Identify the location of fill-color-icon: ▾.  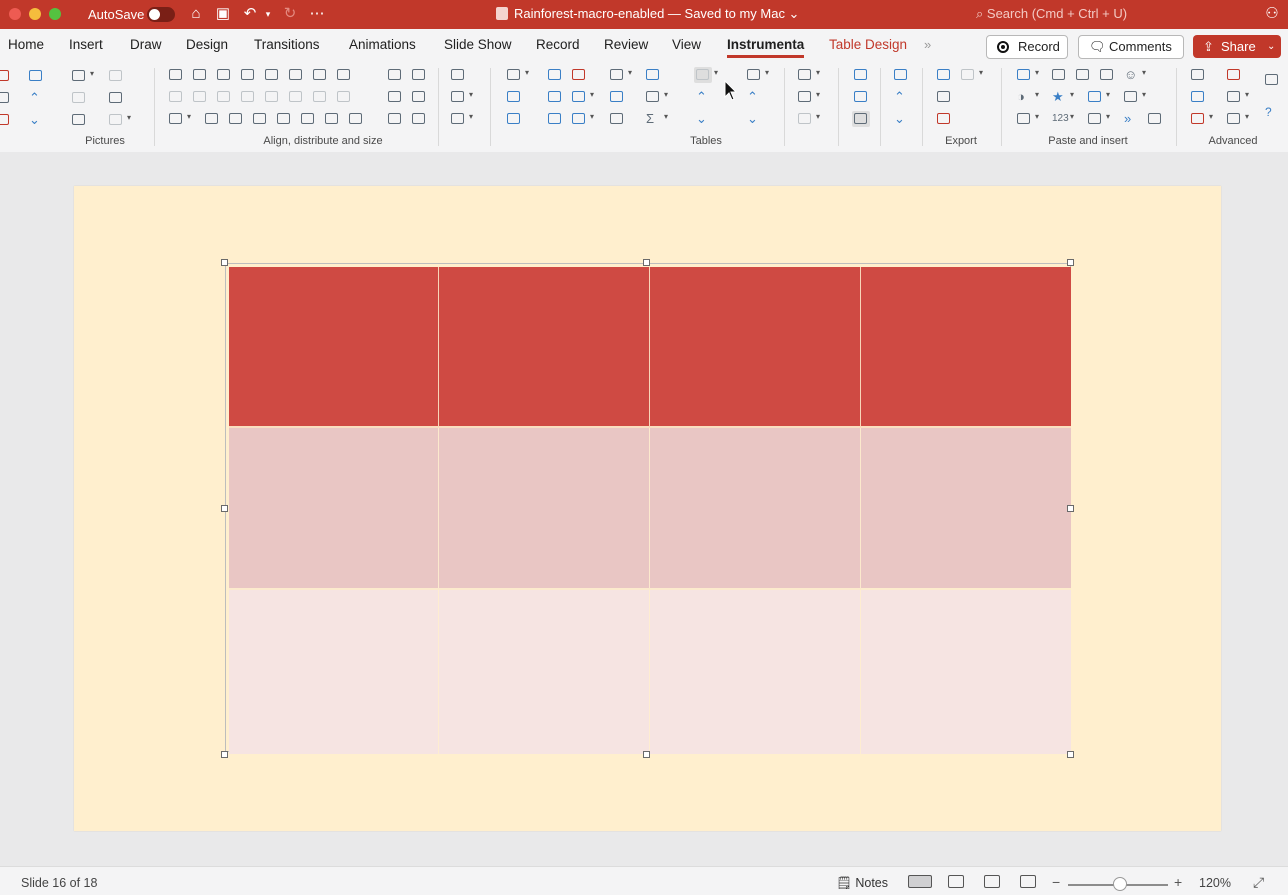
(808, 75).